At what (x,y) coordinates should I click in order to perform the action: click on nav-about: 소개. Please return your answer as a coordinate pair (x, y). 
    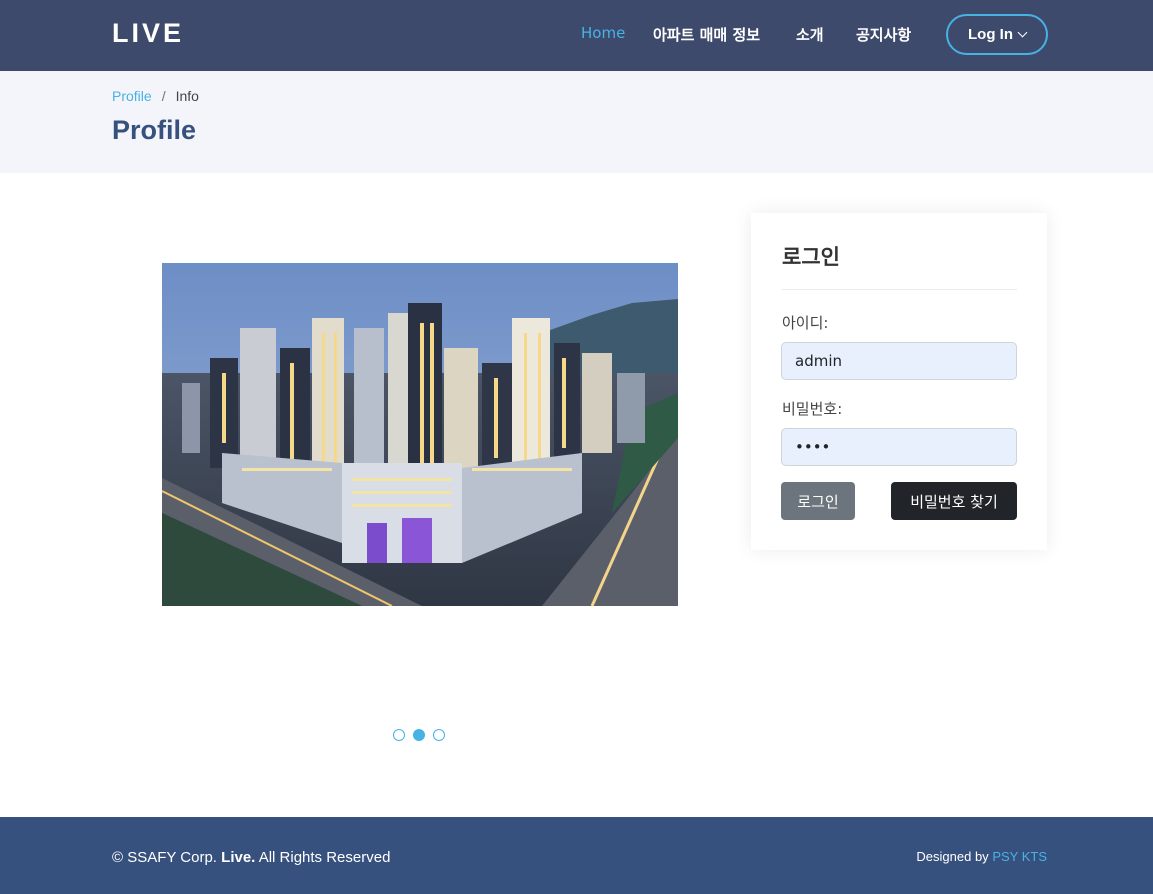
    Looking at the image, I should click on (810, 34).